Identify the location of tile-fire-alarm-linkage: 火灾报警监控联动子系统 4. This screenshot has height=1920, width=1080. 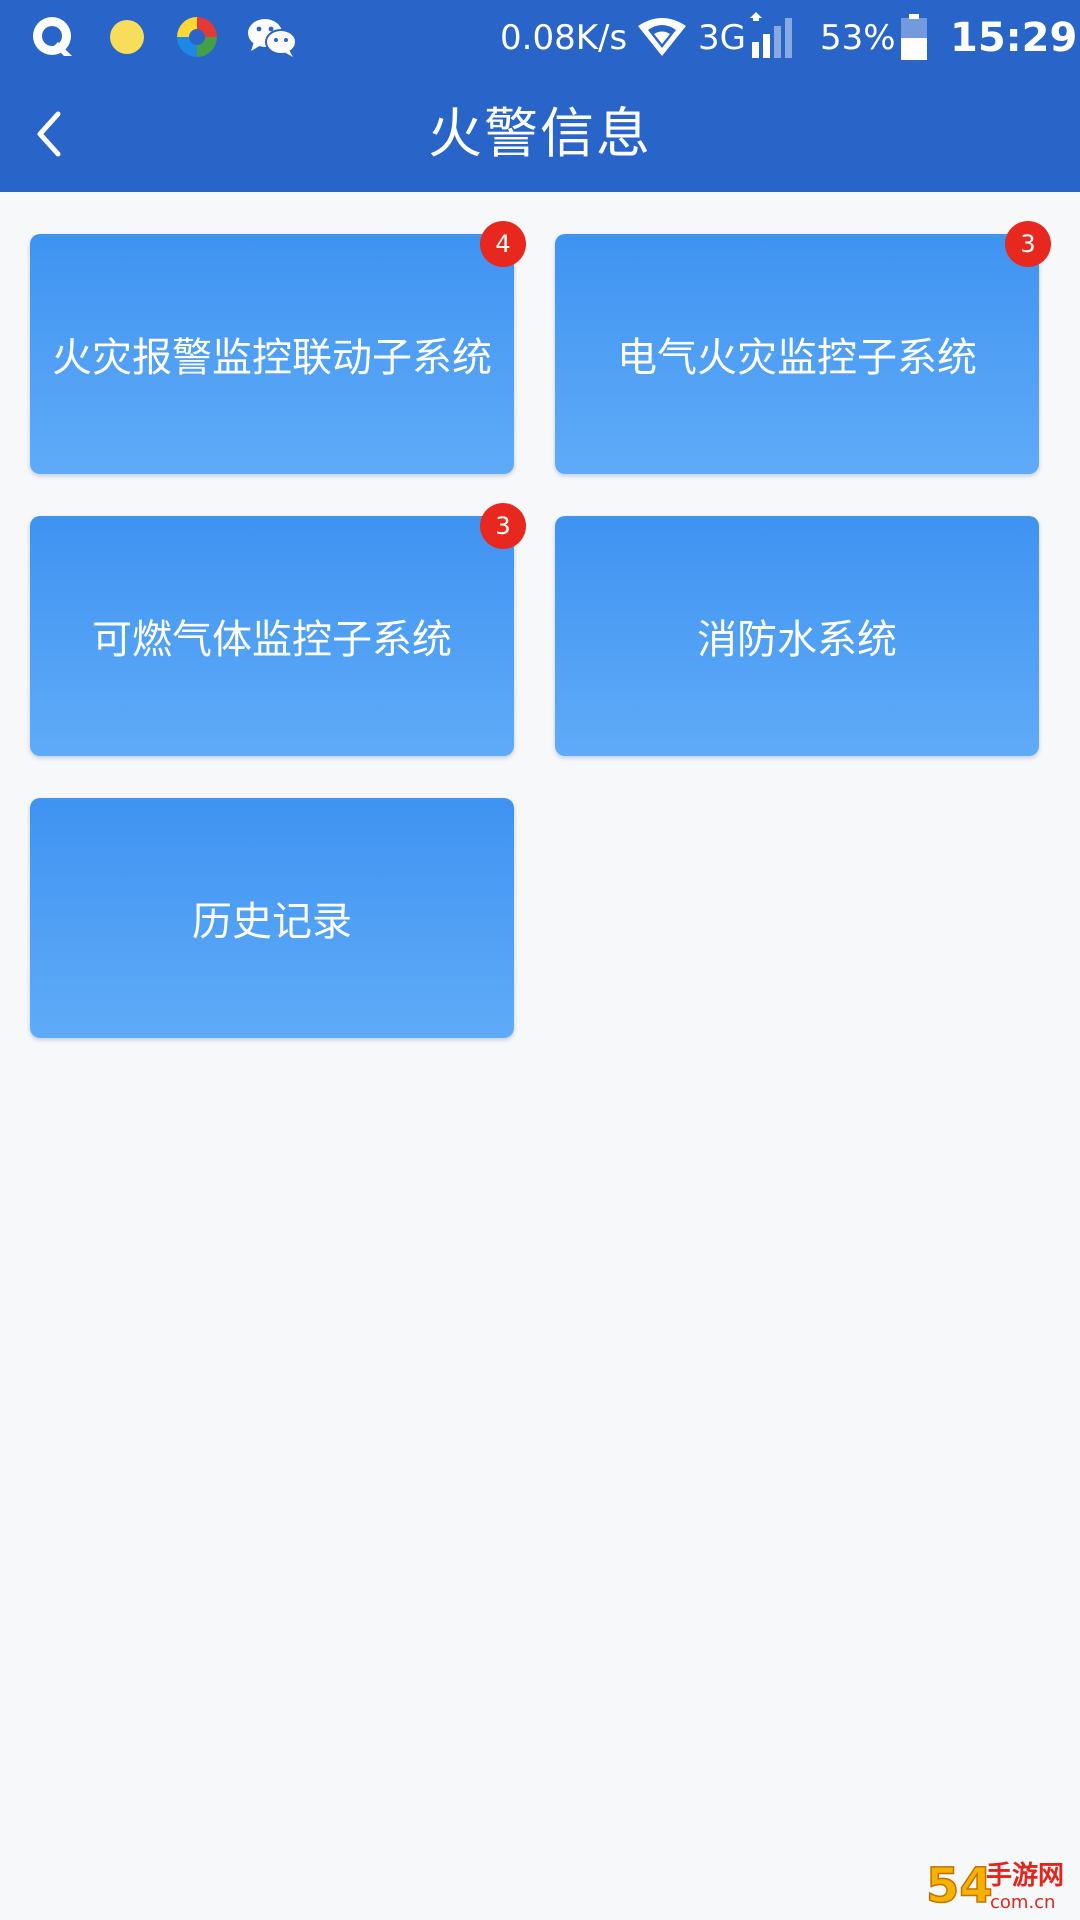
(278, 347).